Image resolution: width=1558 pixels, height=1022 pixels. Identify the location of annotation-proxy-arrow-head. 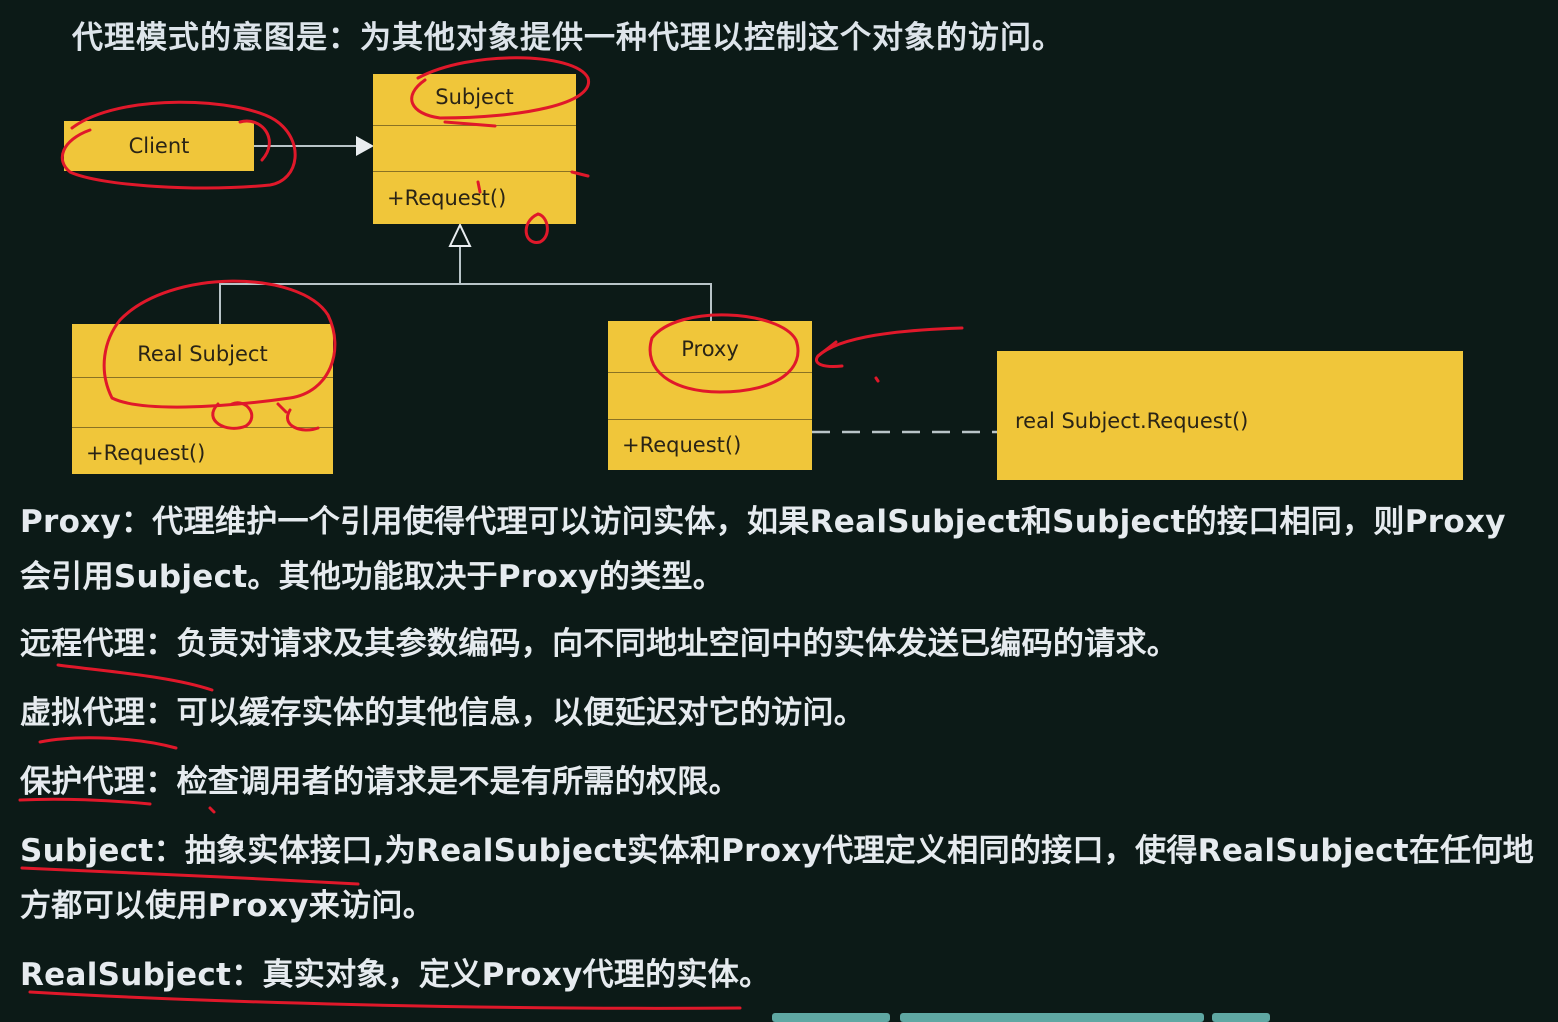
(827, 349).